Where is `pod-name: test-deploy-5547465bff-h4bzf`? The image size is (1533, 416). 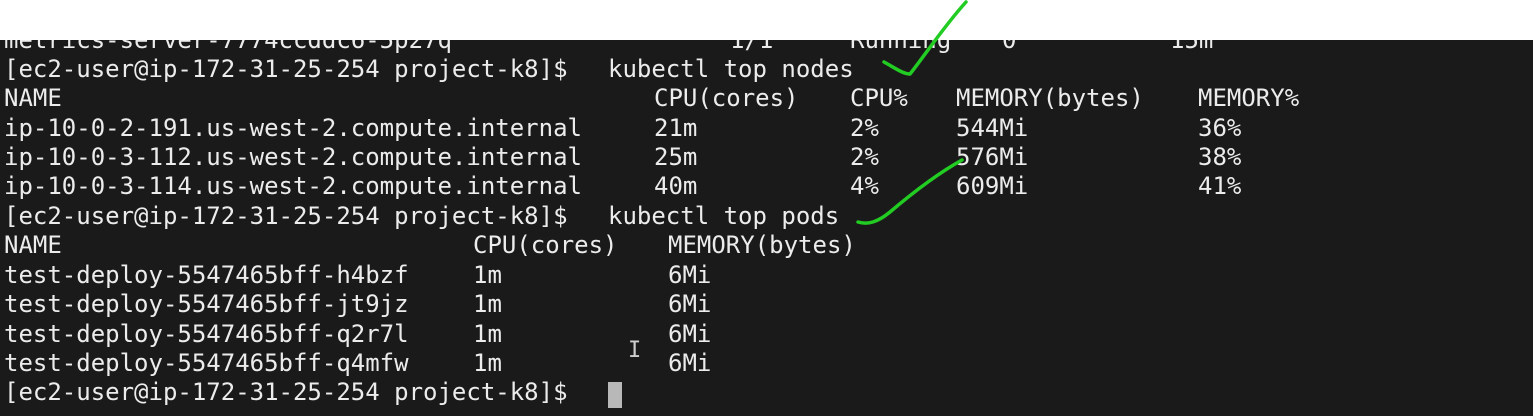 pod-name: test-deploy-5547465bff-h4bzf is located at coordinates (206, 275).